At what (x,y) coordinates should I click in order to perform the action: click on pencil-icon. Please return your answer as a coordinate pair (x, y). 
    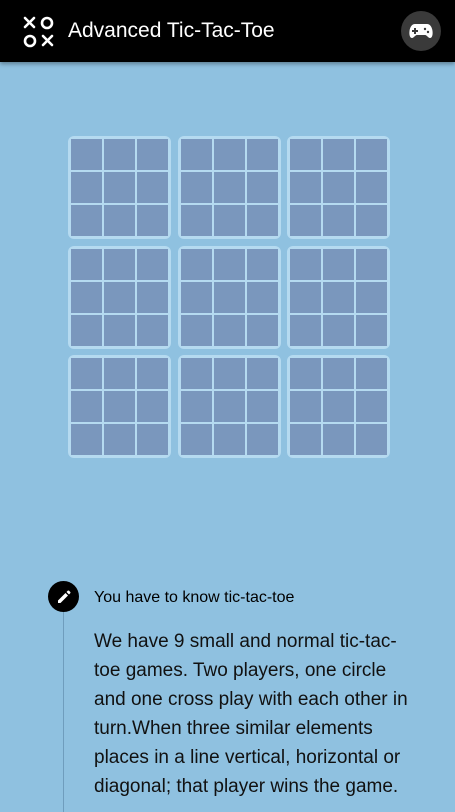
    Looking at the image, I should click on (63, 596).